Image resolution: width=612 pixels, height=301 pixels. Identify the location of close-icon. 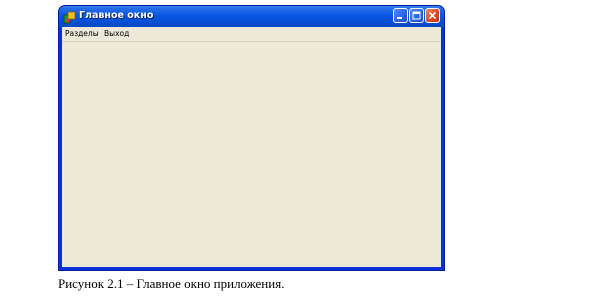
(432, 15).